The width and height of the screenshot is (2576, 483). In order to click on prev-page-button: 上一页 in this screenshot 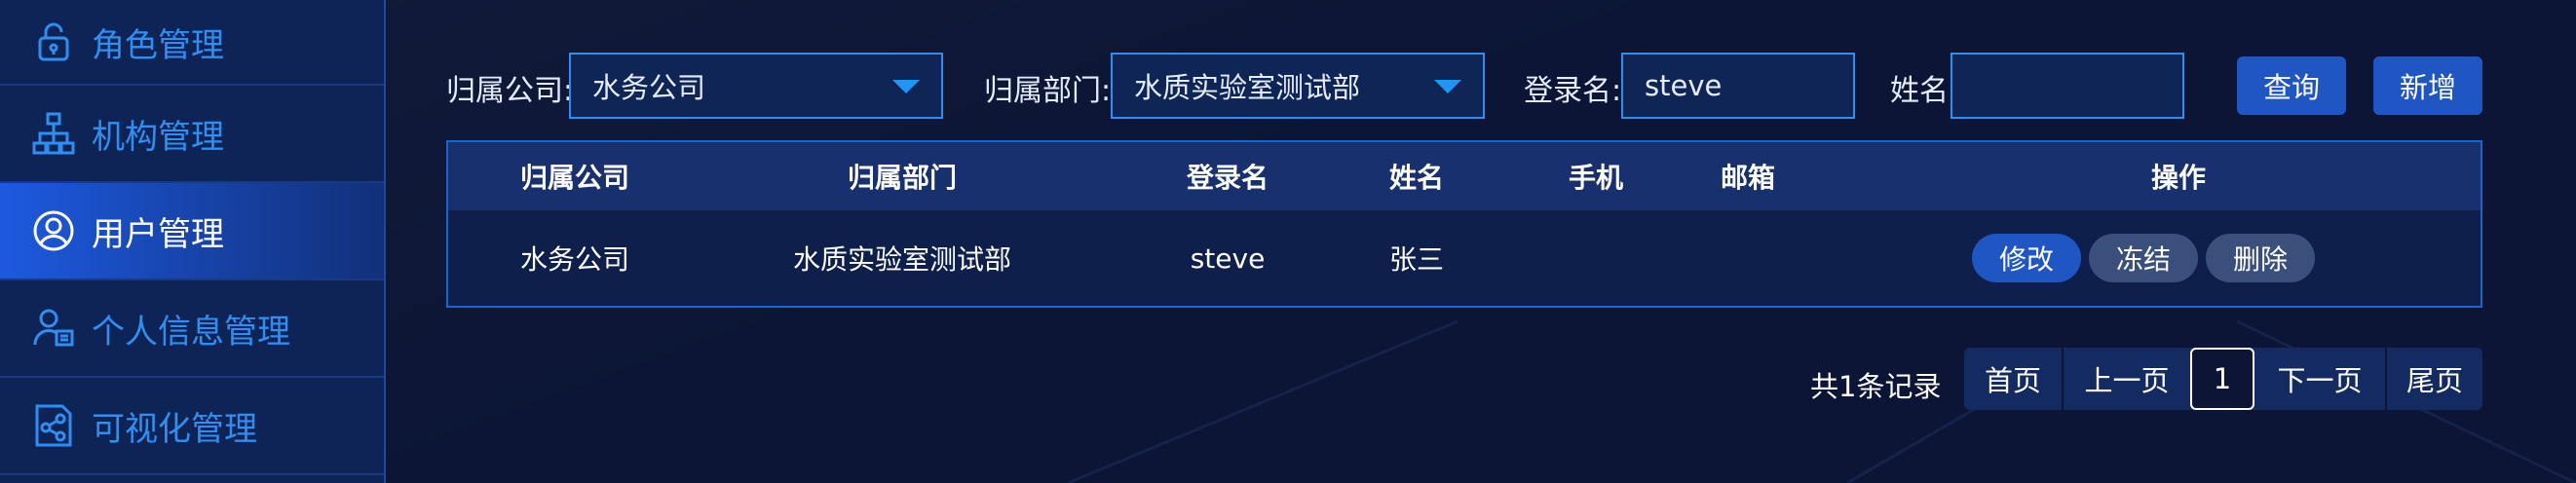, I will do `click(2127, 379)`.